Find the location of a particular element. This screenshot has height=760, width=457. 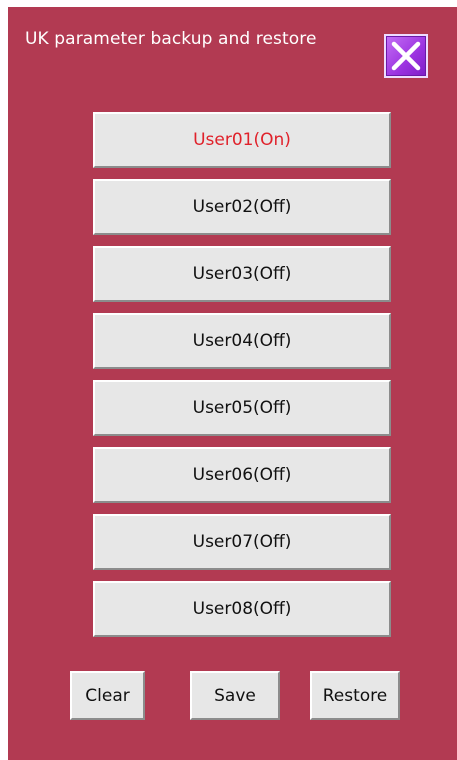

user-button-label: User06(Off) is located at coordinates (242, 475).